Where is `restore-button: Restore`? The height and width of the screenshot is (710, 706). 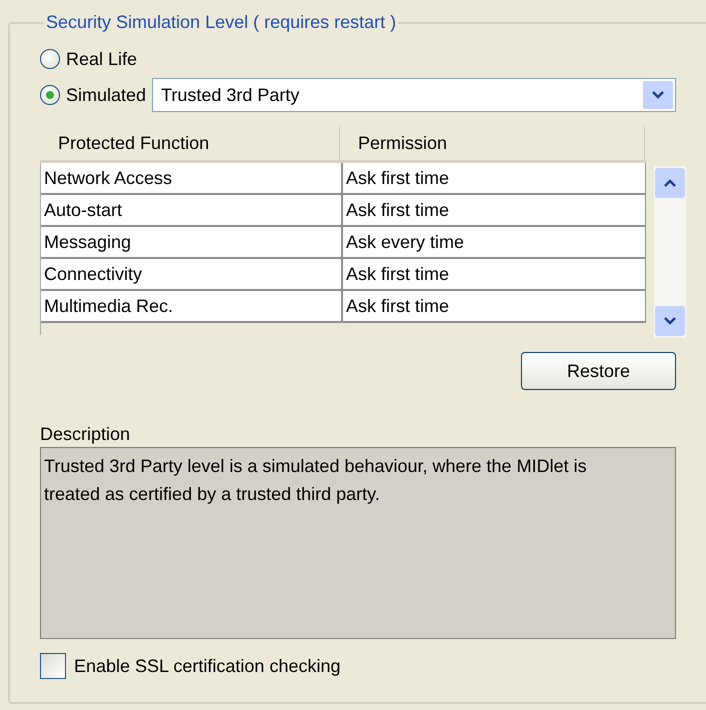
restore-button: Restore is located at coordinates (598, 371).